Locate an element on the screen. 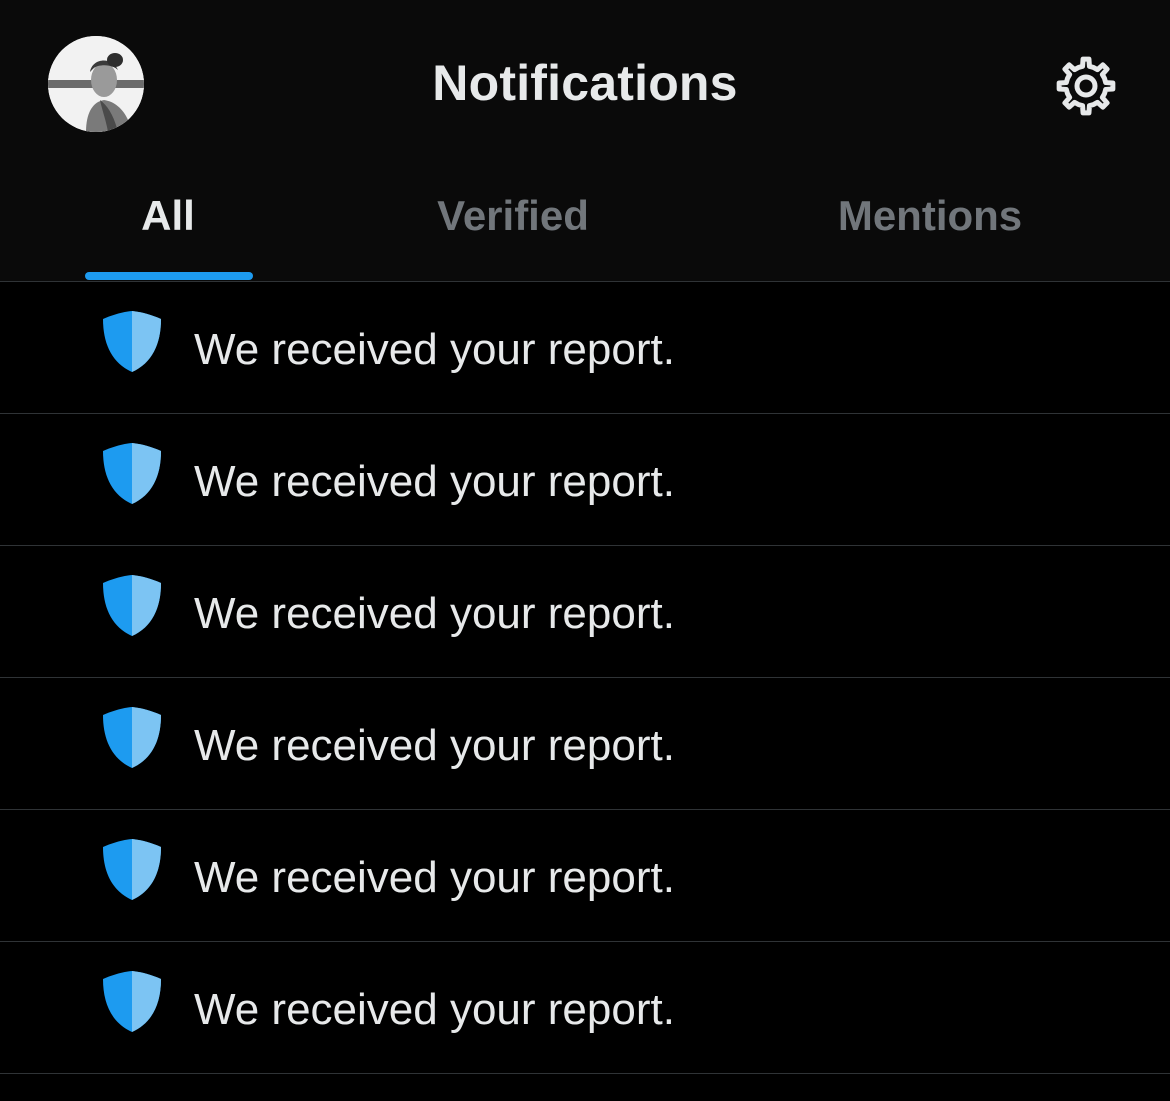  gear-icon is located at coordinates (1086, 86).